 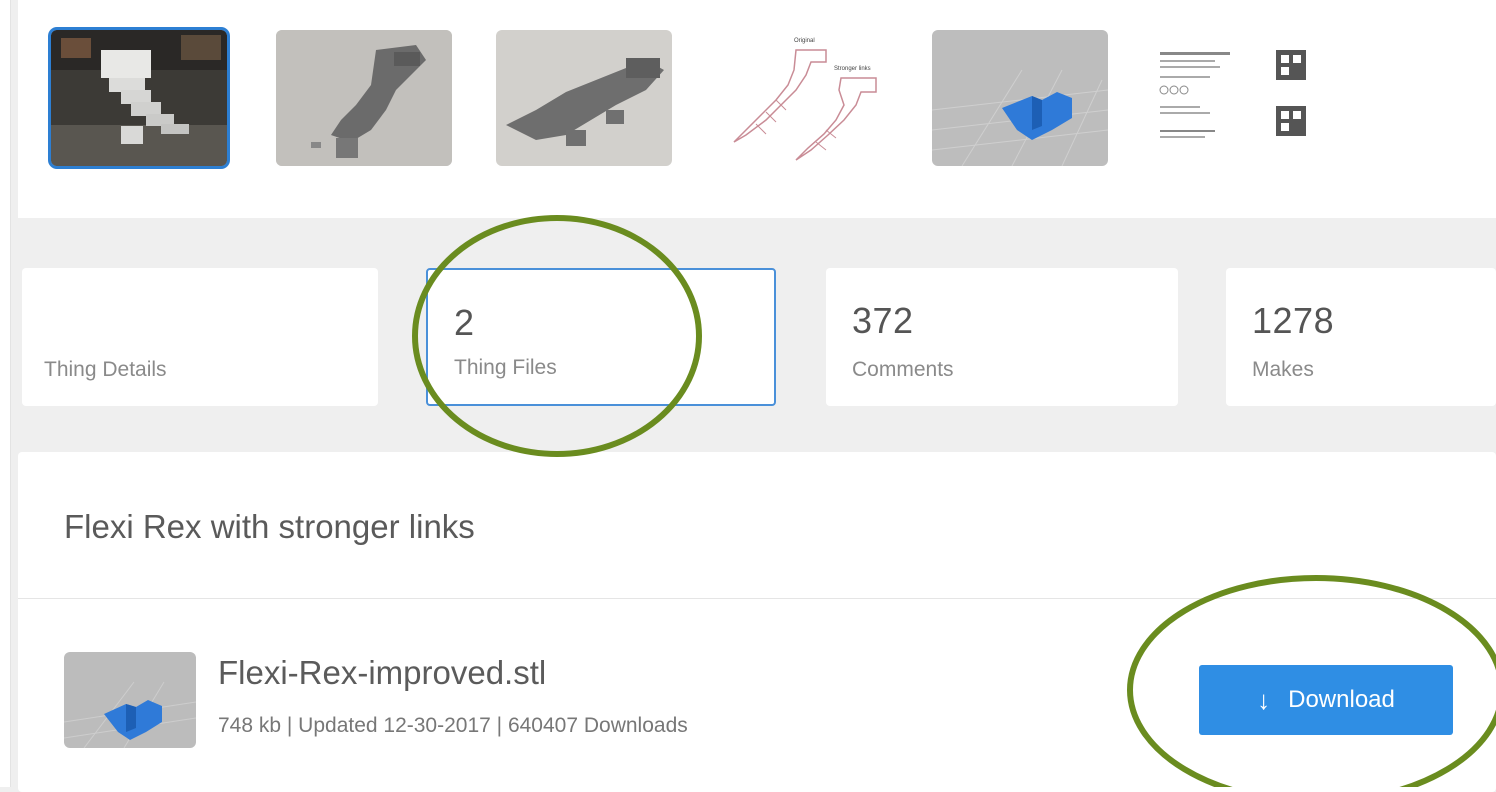 What do you see at coordinates (382, 673) in the screenshot?
I see `file-name: Flexi-Rex-improved.stl` at bounding box center [382, 673].